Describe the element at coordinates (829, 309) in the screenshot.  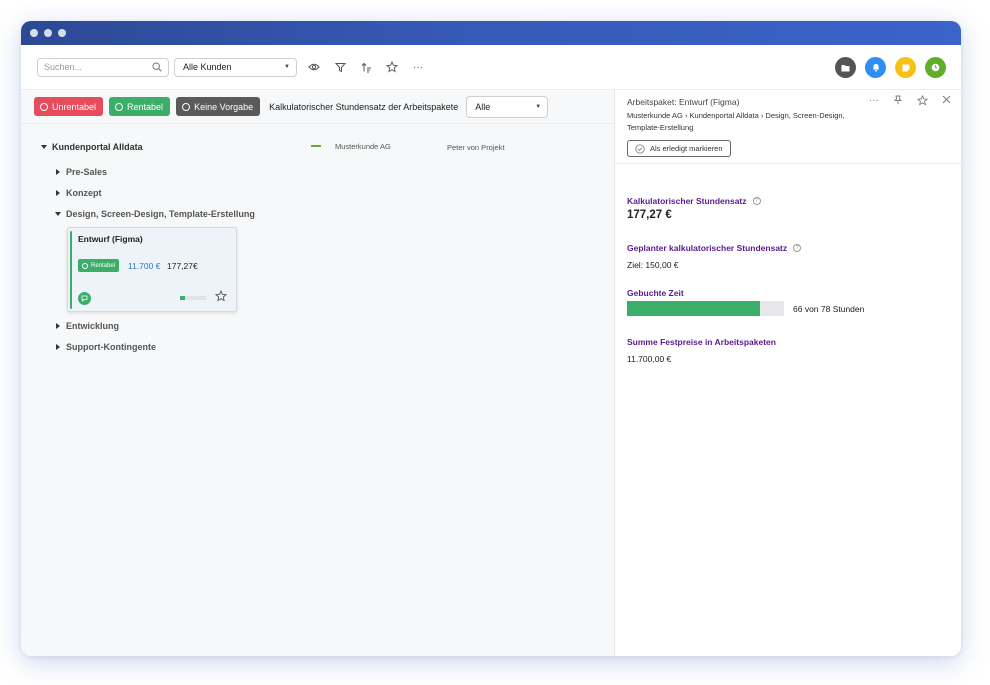
I see `booked-time-text: 66 von 78 Stunden` at that location.